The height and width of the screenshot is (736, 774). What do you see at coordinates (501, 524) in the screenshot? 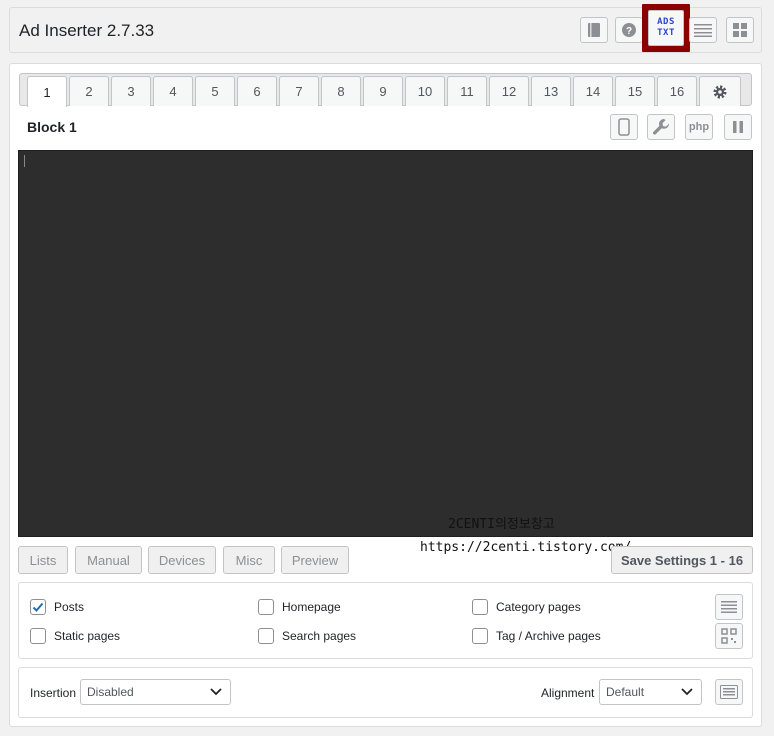
I see `watermark-title: 2CENTI의정보창고` at bounding box center [501, 524].